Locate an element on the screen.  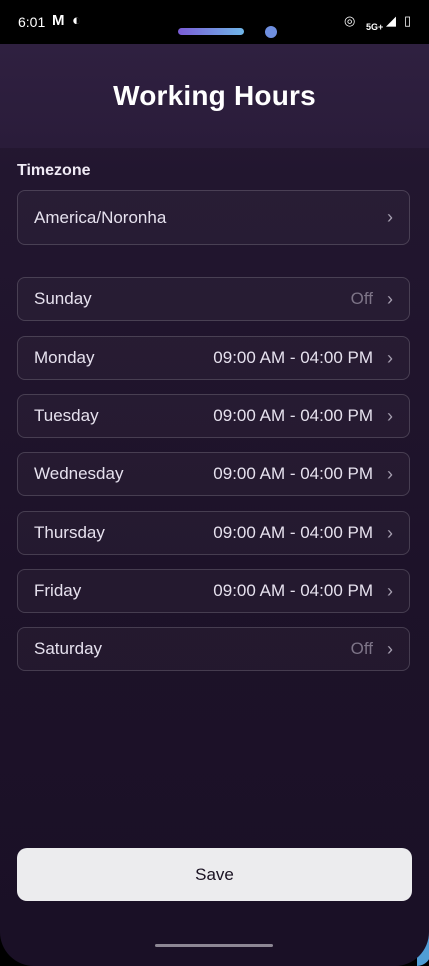
day-label: Sunday is located at coordinates (63, 298).